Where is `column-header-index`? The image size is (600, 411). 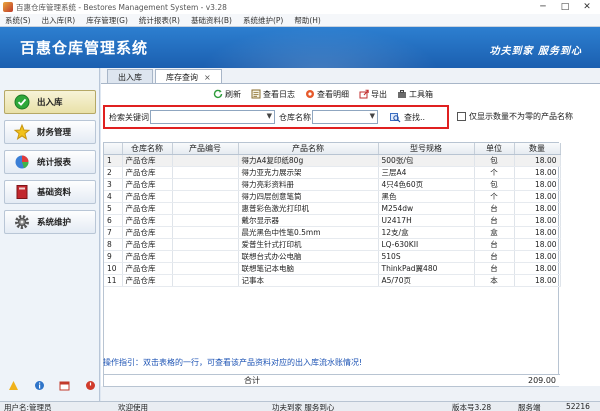
column-header-index is located at coordinates (113, 149).